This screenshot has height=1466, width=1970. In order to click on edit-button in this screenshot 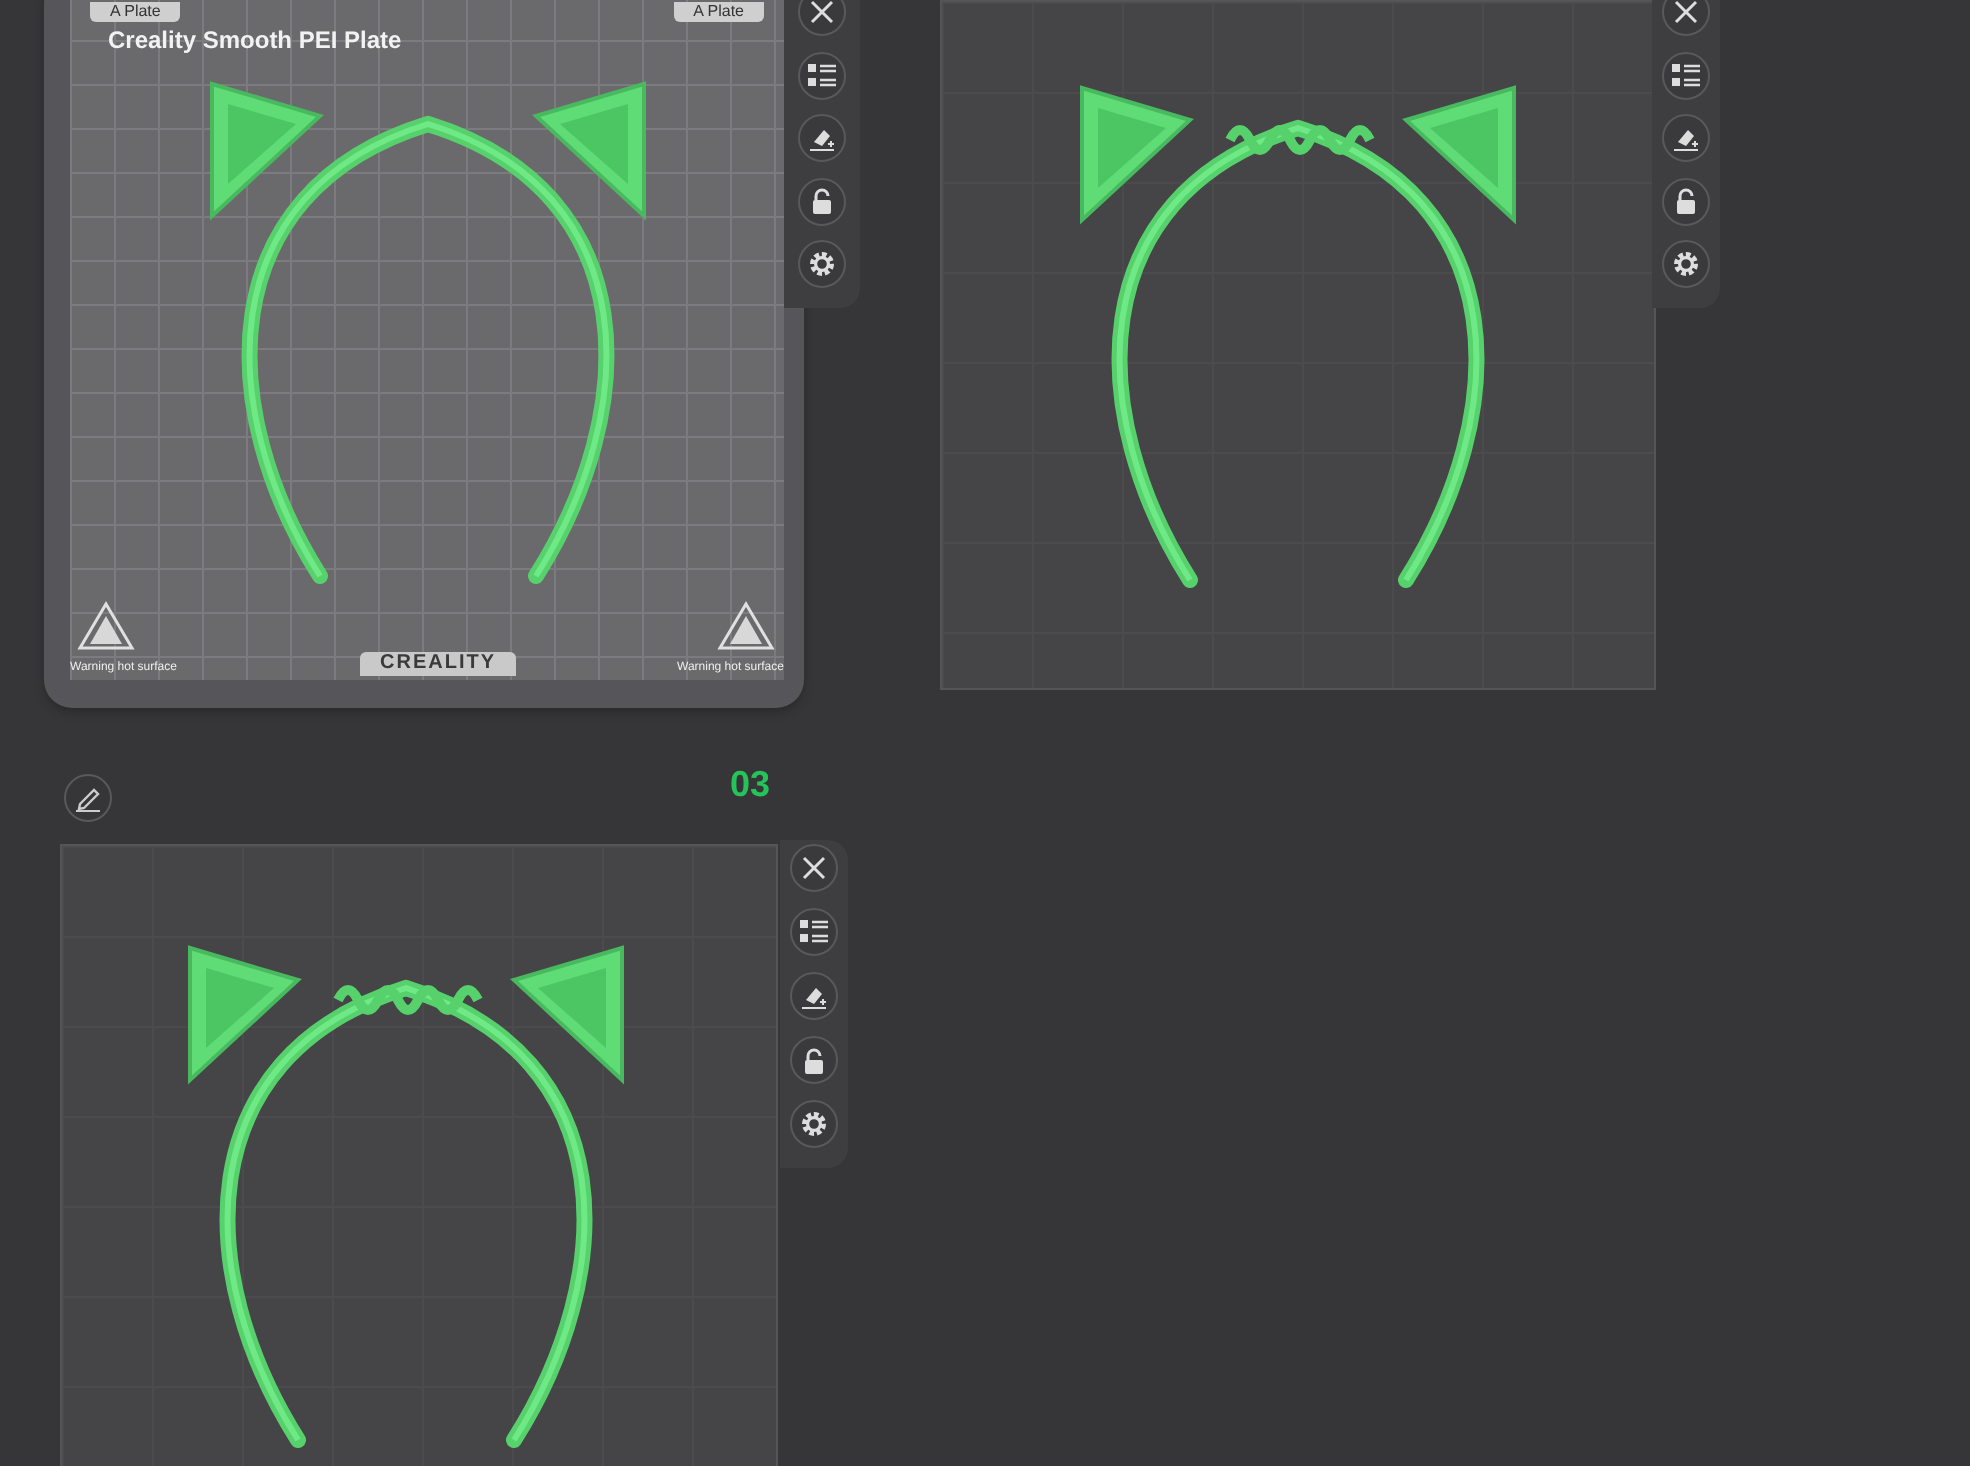, I will do `click(88, 798)`.